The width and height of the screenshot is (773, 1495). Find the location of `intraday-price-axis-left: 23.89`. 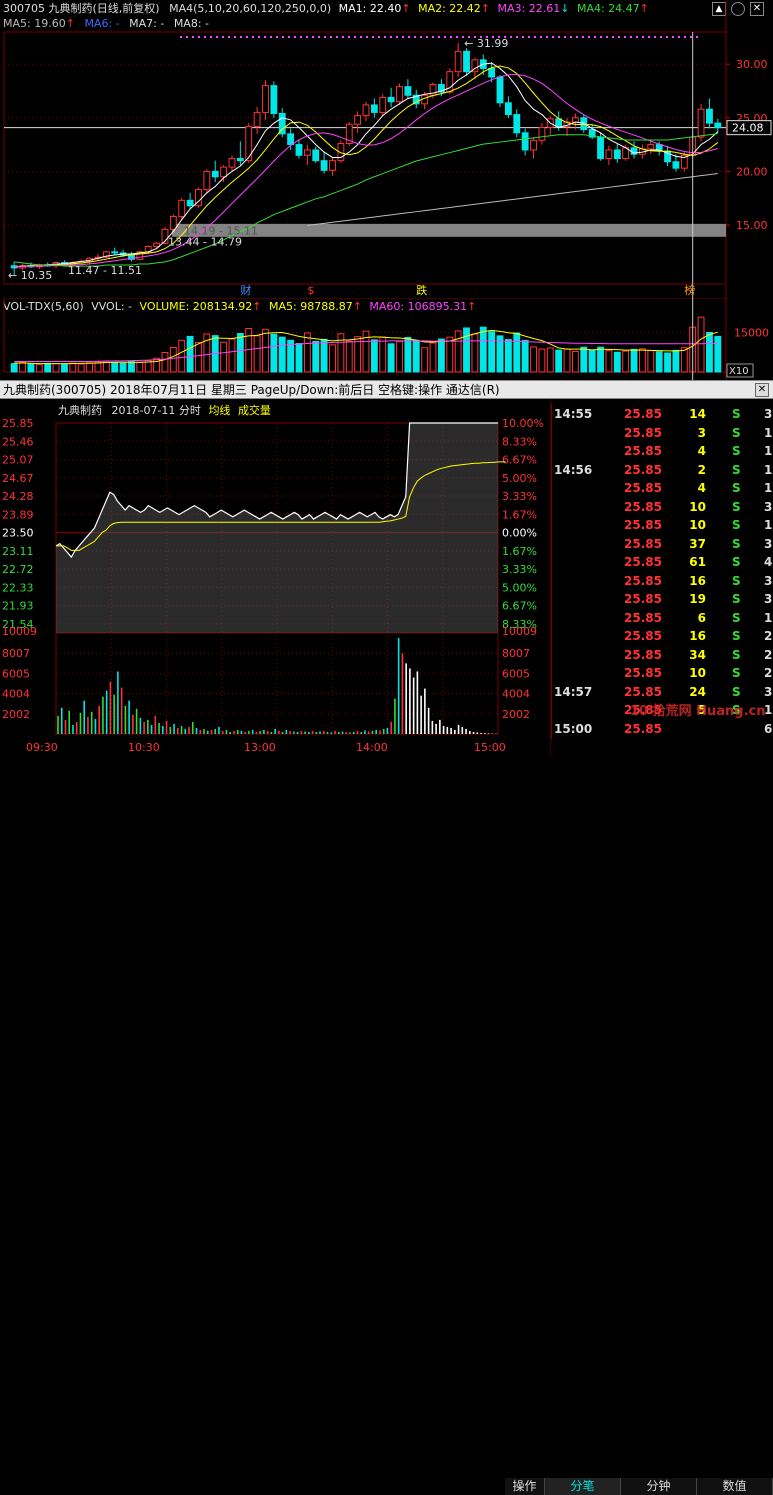

intraday-price-axis-left: 23.89 is located at coordinates (18, 514).